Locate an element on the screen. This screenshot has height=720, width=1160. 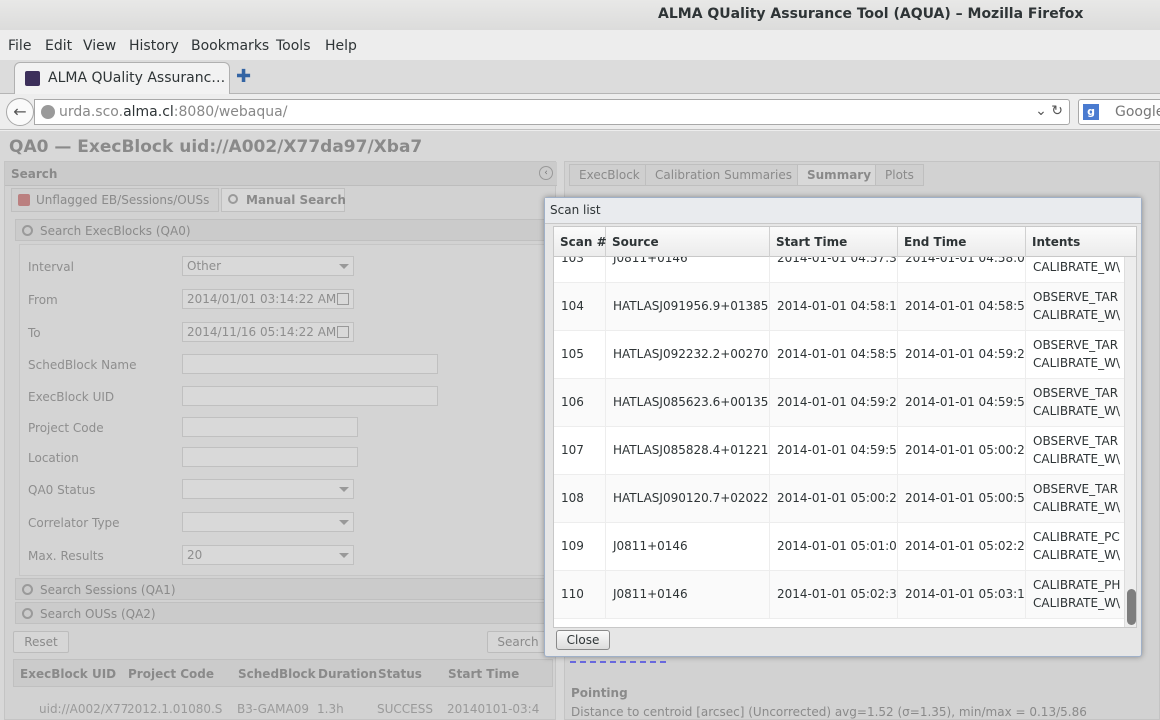
col-status: Status is located at coordinates (400, 674).